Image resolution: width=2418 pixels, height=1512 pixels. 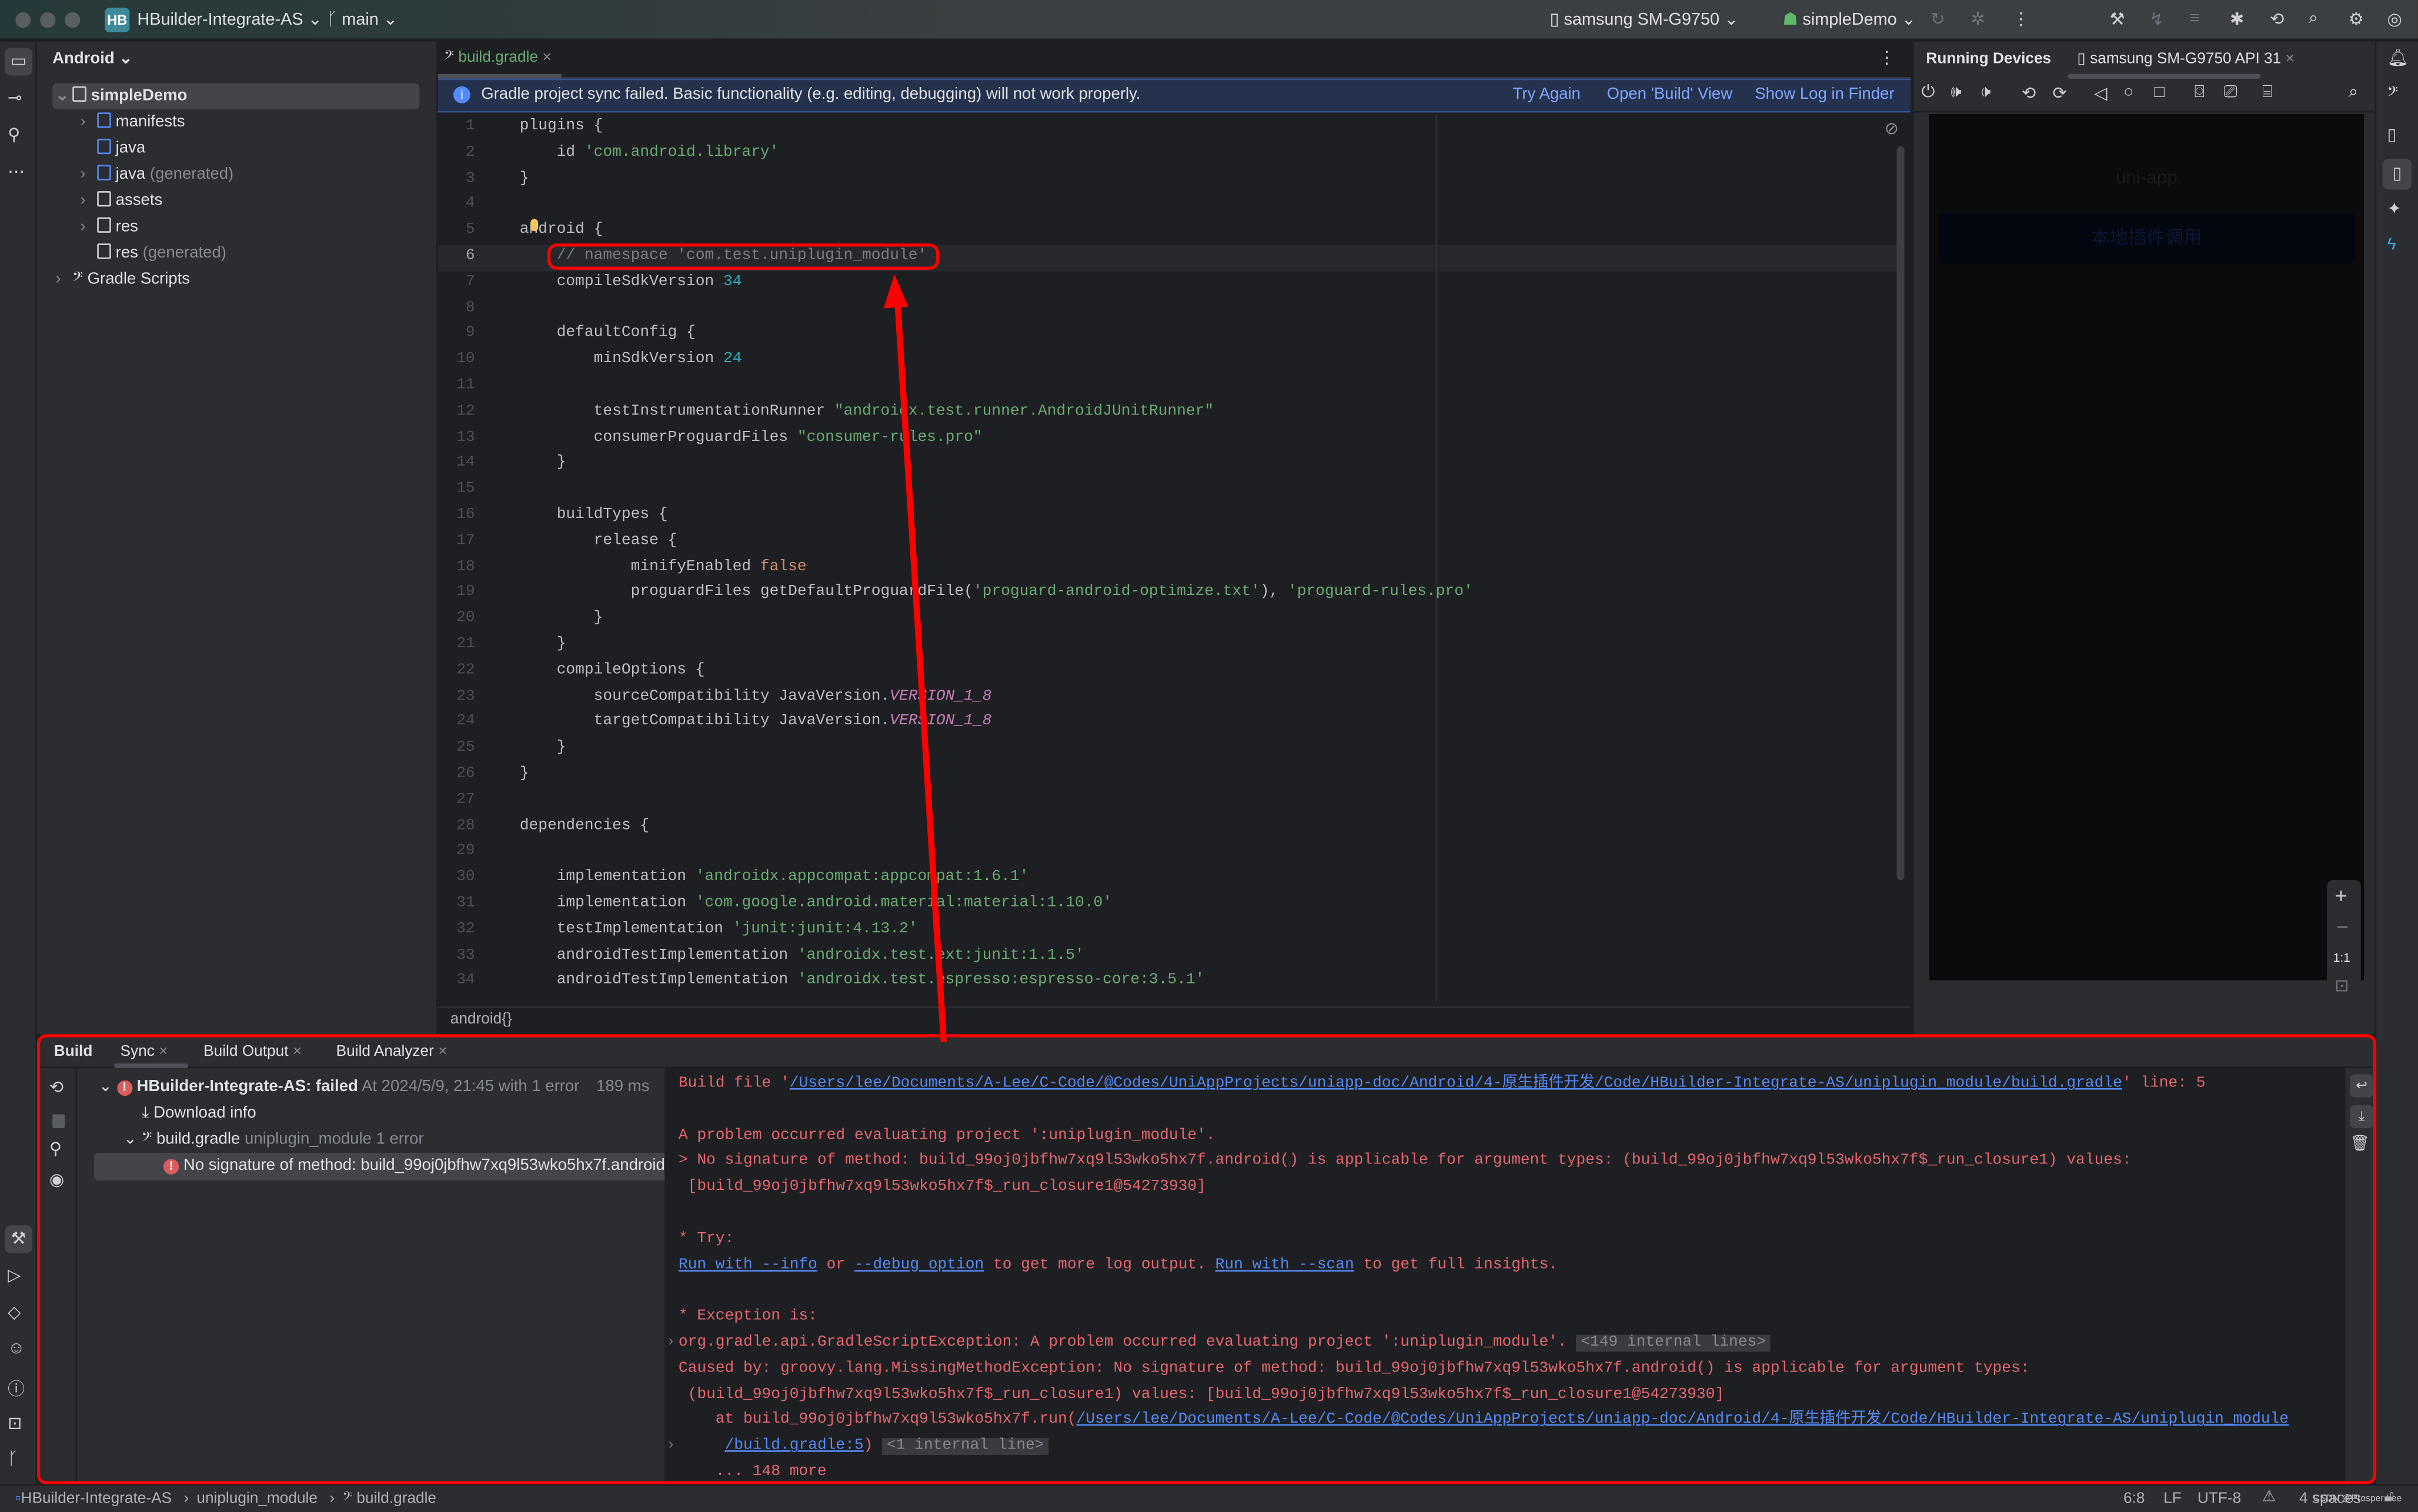 What do you see at coordinates (457, 179) in the screenshot?
I see `line-number: 3` at bounding box center [457, 179].